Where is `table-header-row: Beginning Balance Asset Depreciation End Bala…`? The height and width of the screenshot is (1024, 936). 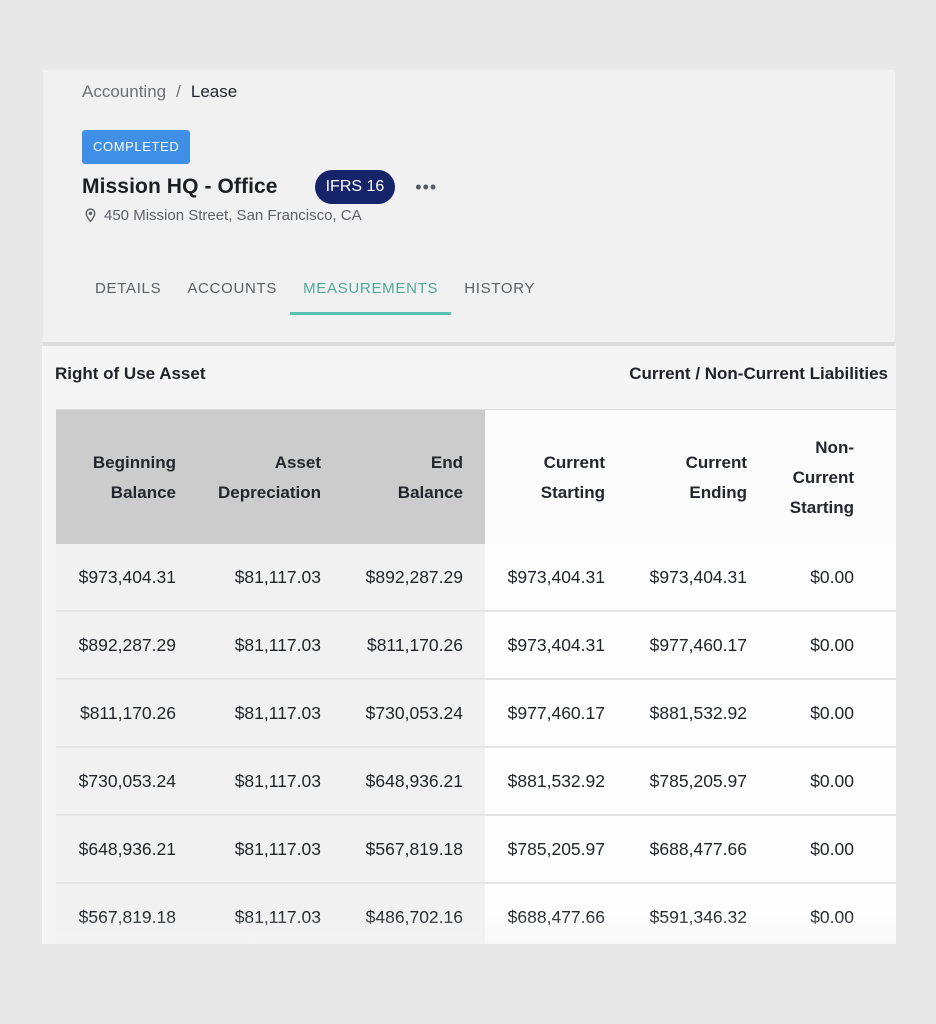
table-header-row: Beginning Balance Asset Depreciation End Bala… is located at coordinates (476, 477).